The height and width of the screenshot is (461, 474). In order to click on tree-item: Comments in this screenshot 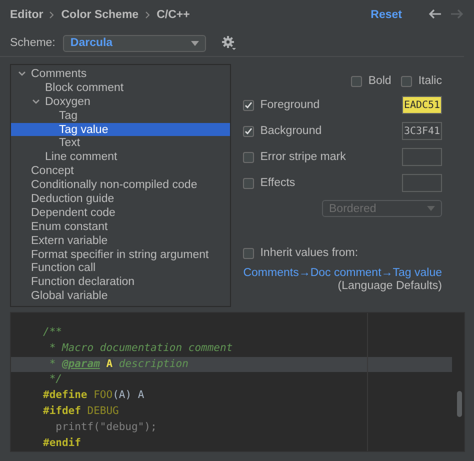, I will do `click(120, 74)`.